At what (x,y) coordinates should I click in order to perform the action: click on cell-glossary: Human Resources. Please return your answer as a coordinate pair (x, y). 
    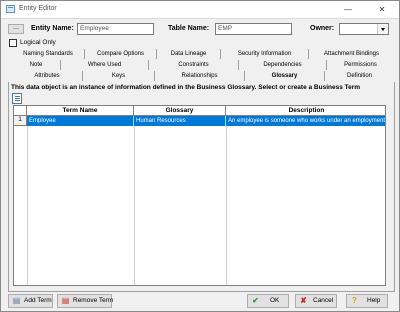
    Looking at the image, I should click on (180, 121).